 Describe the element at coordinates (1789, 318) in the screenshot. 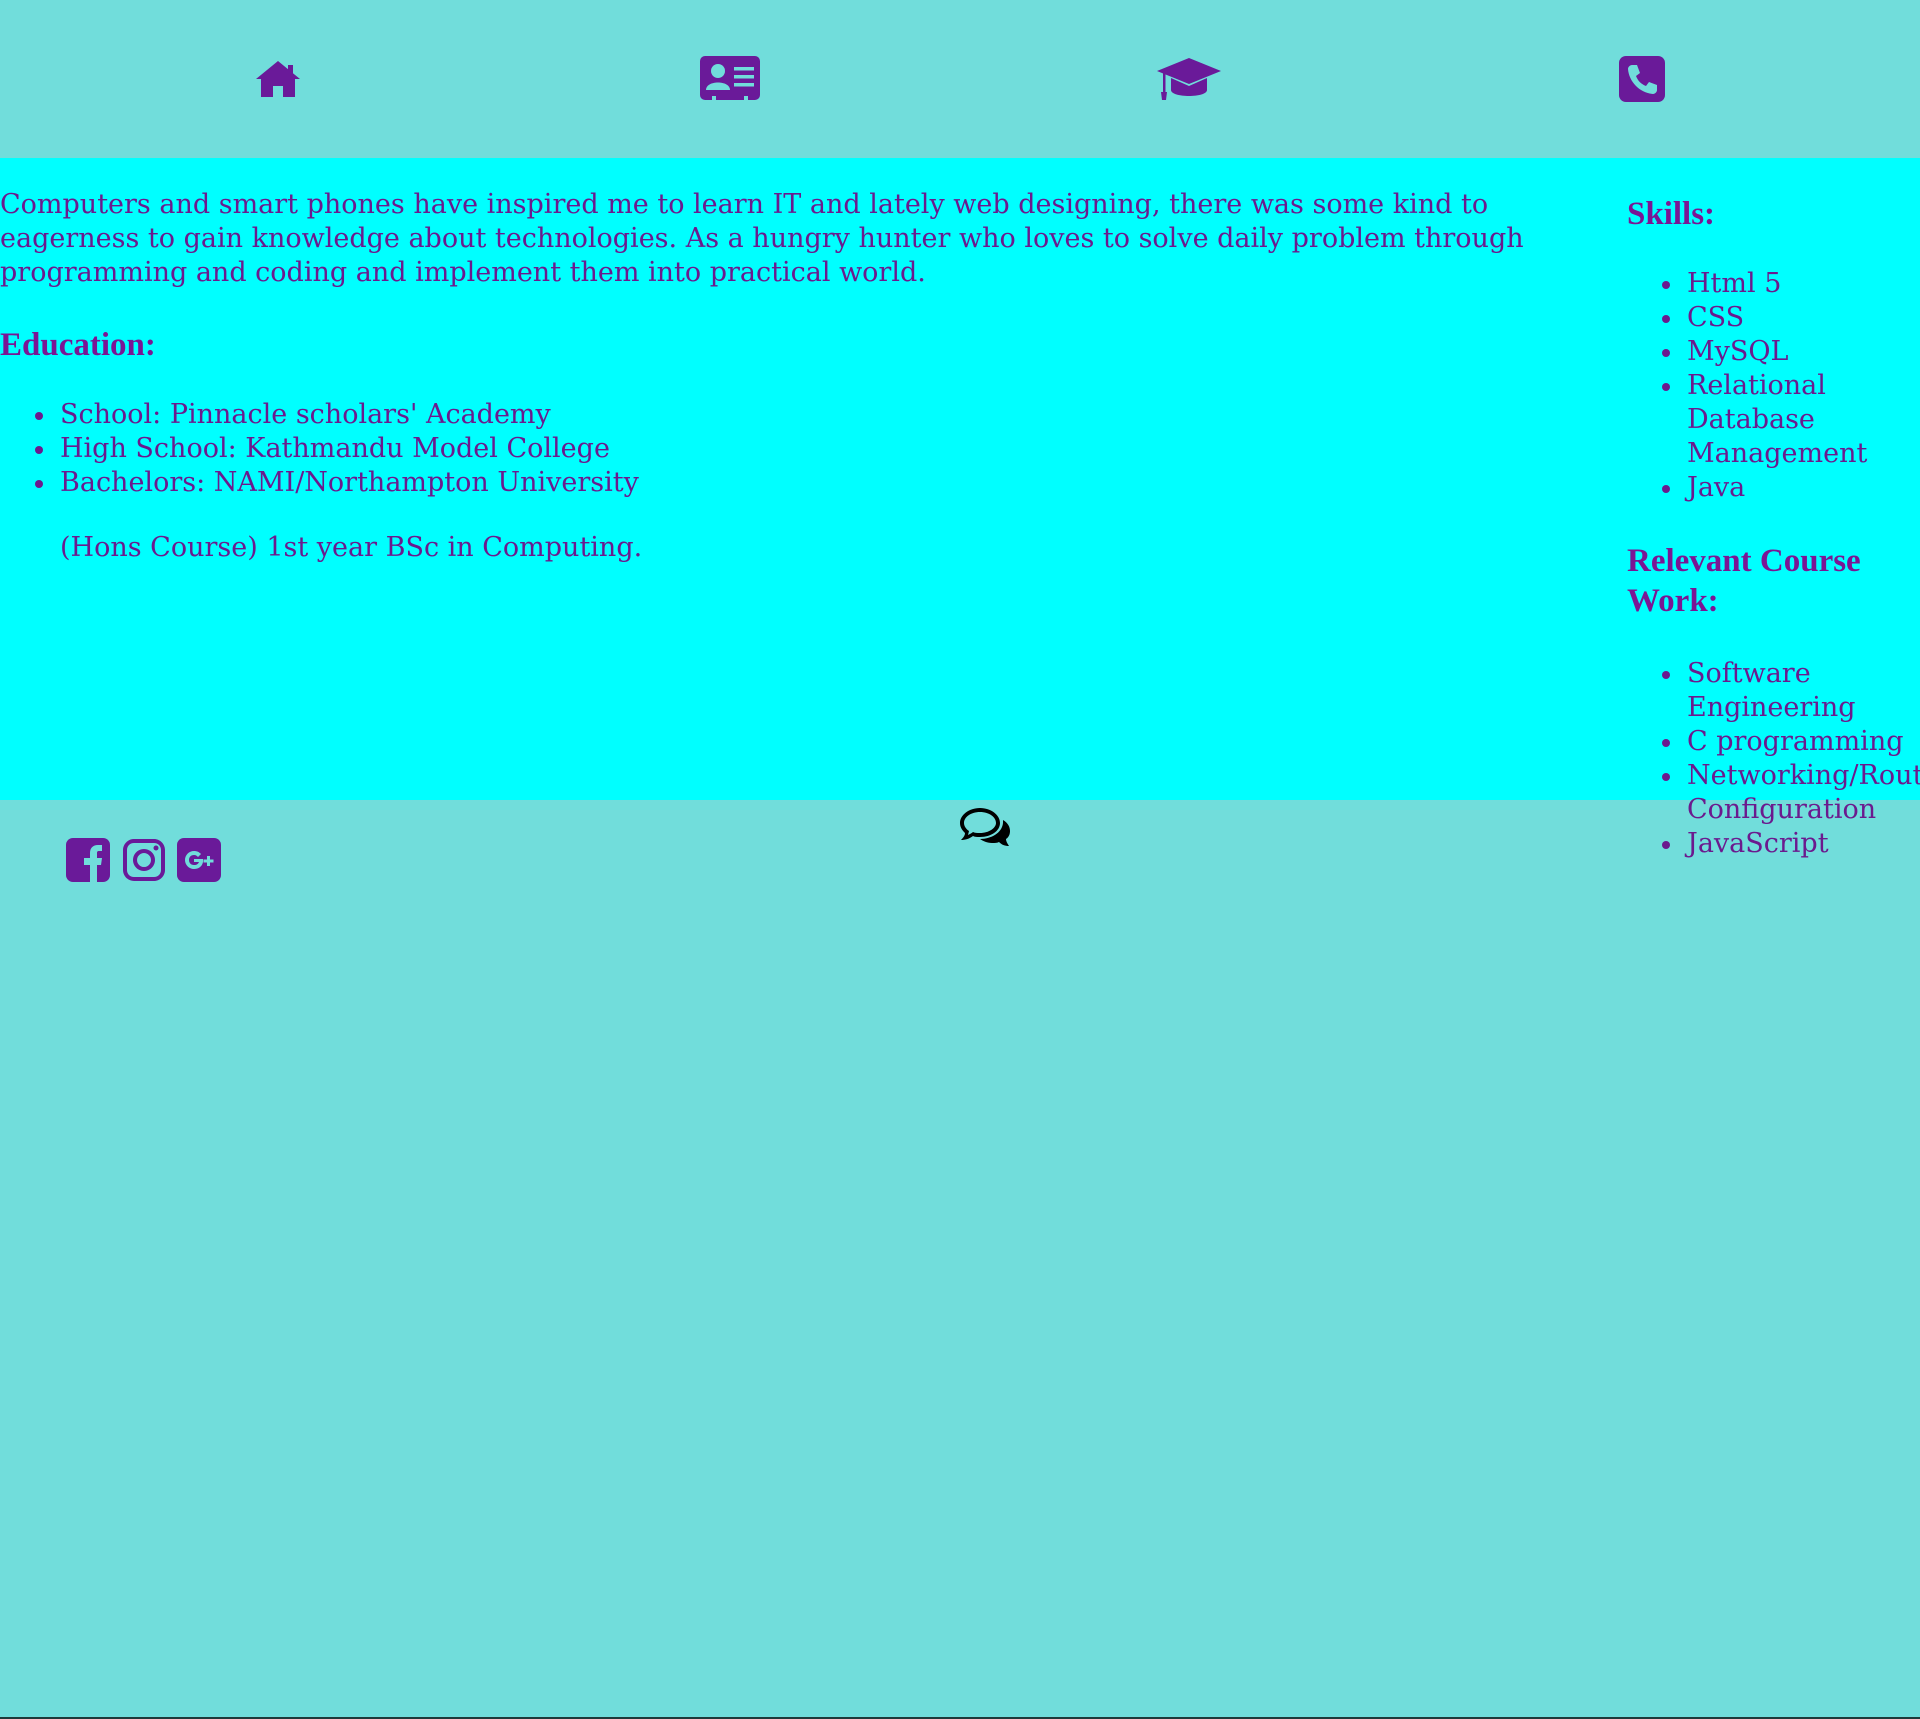

I see `list-item: CSS` at that location.